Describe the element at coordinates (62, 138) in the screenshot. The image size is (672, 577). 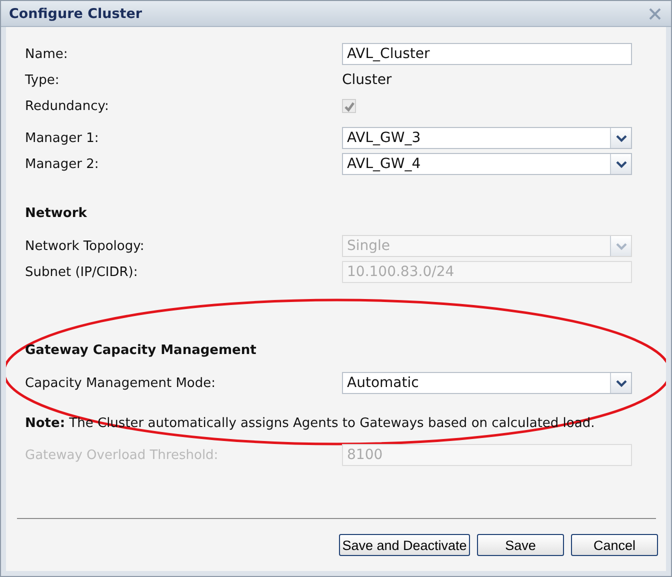
I see `field-label: Manager 1:` at that location.